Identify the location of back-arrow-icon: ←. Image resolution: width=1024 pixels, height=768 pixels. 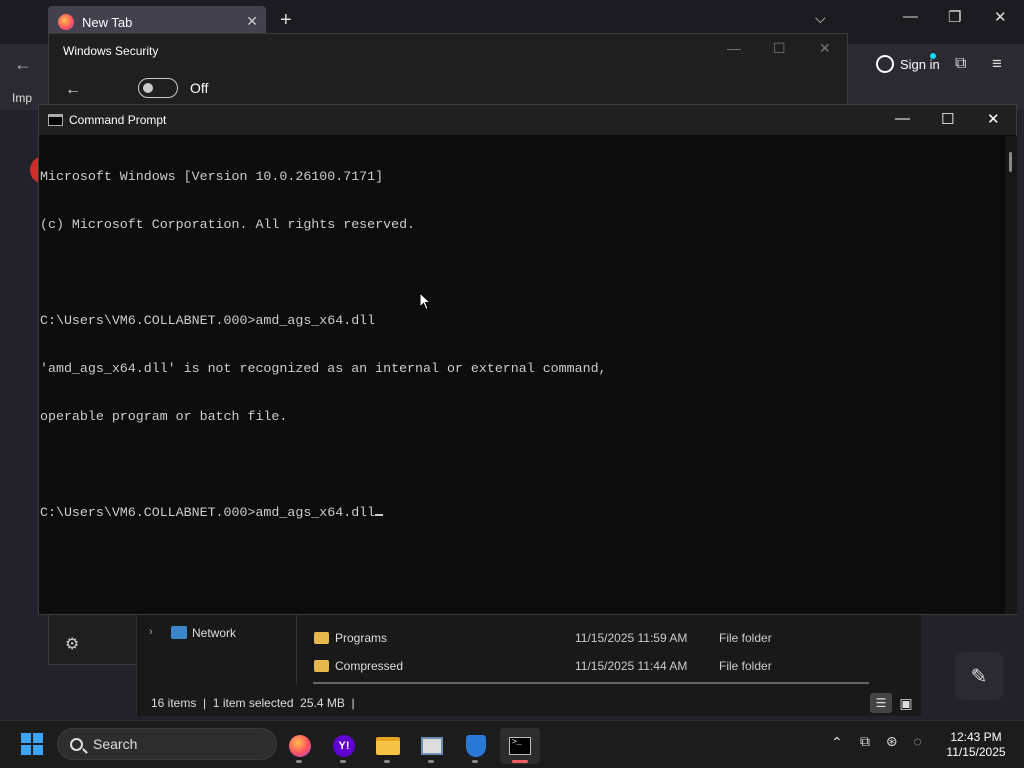
(73, 90).